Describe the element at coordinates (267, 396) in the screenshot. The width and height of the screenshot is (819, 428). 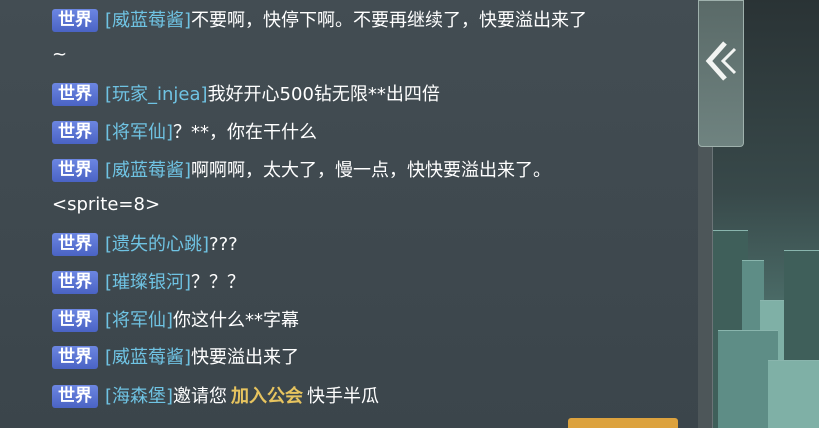
I see `join-guild-link: 加入公会` at that location.